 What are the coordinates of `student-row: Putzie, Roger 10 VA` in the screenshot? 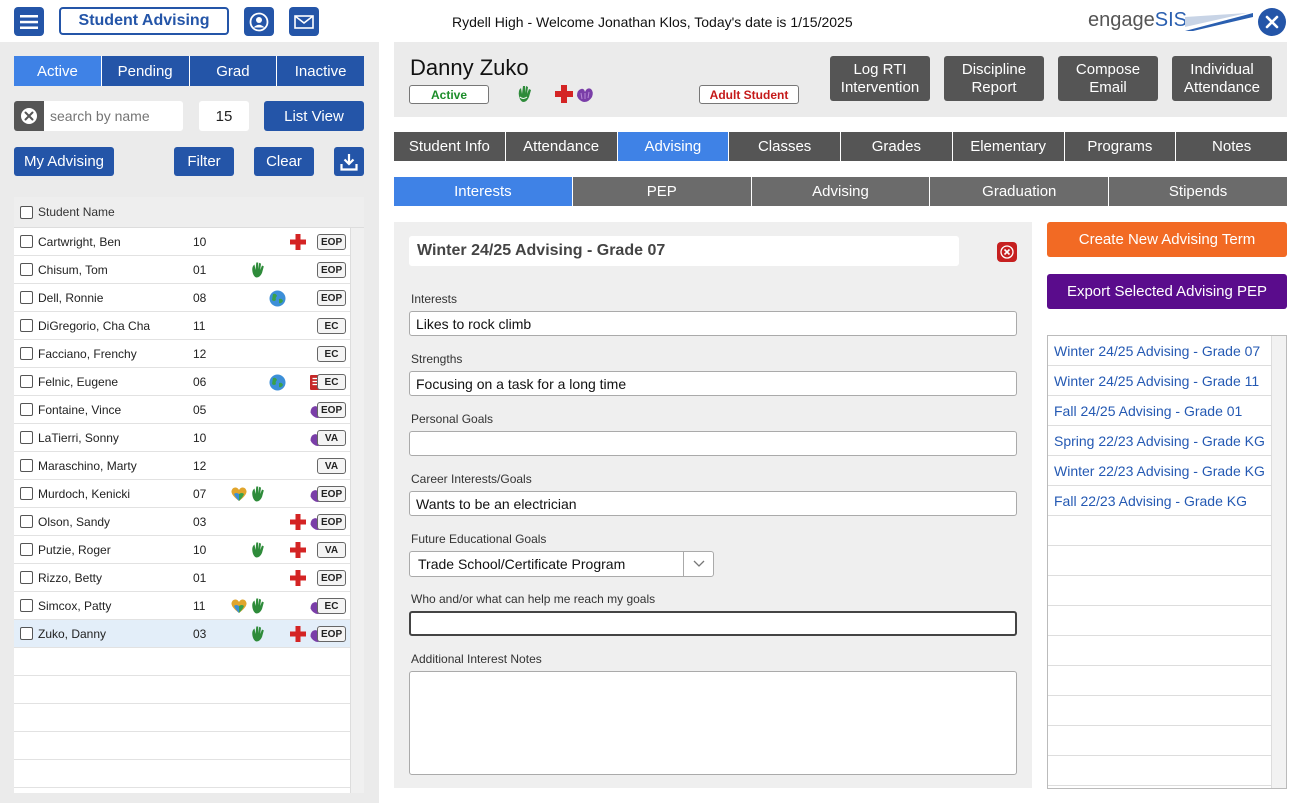 It's located at (182, 550).